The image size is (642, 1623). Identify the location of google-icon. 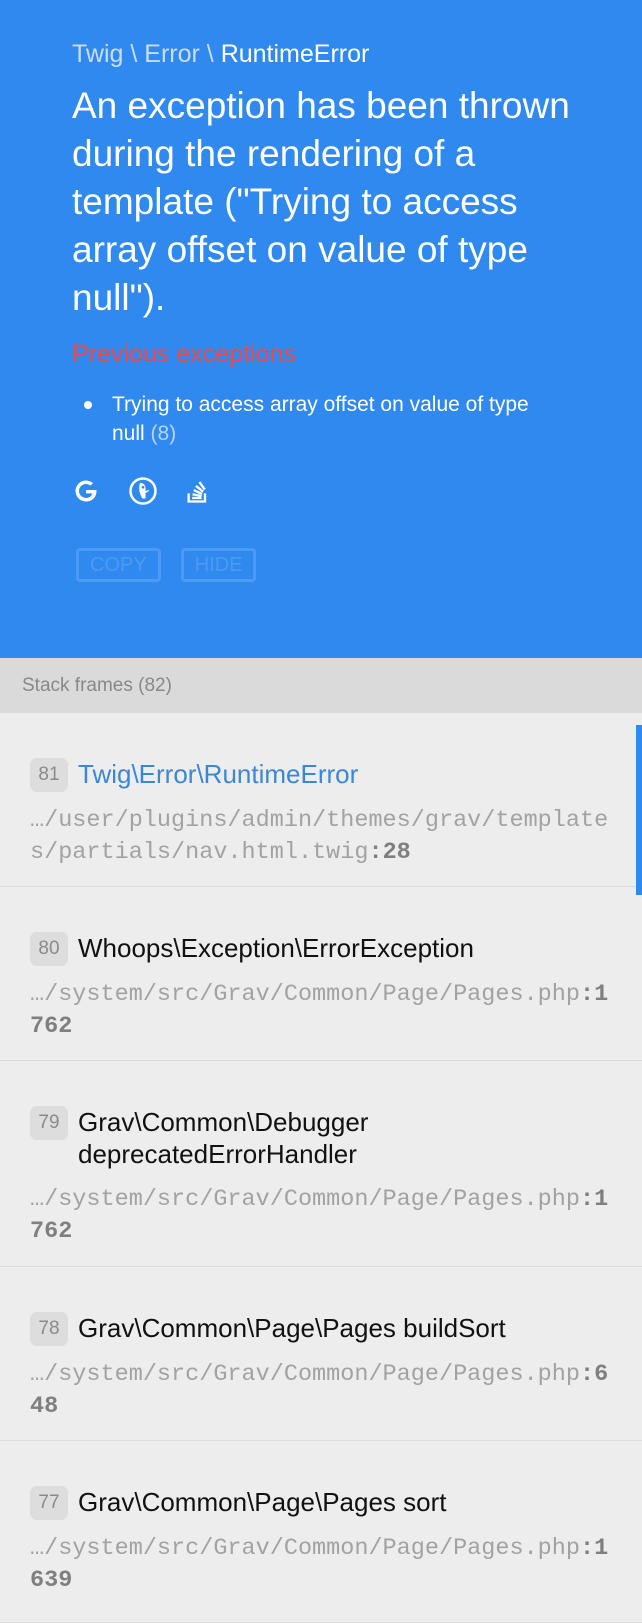
(86, 491).